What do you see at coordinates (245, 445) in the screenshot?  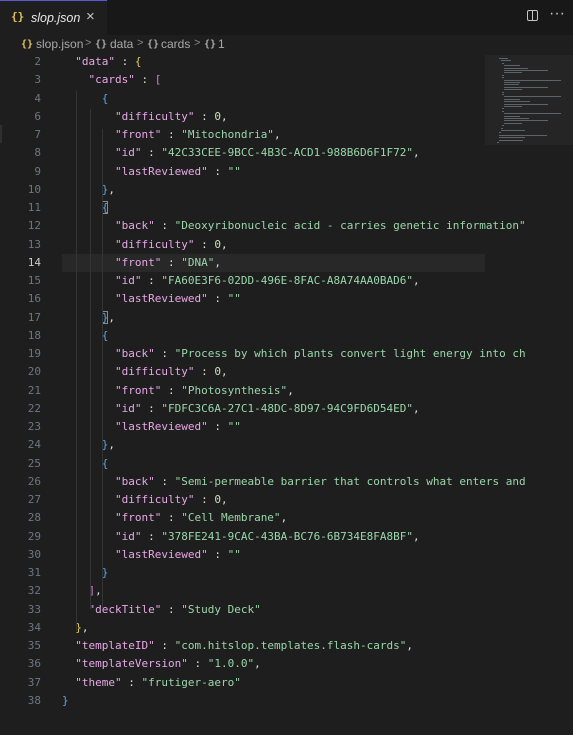 I see `code-line: 24 },` at bounding box center [245, 445].